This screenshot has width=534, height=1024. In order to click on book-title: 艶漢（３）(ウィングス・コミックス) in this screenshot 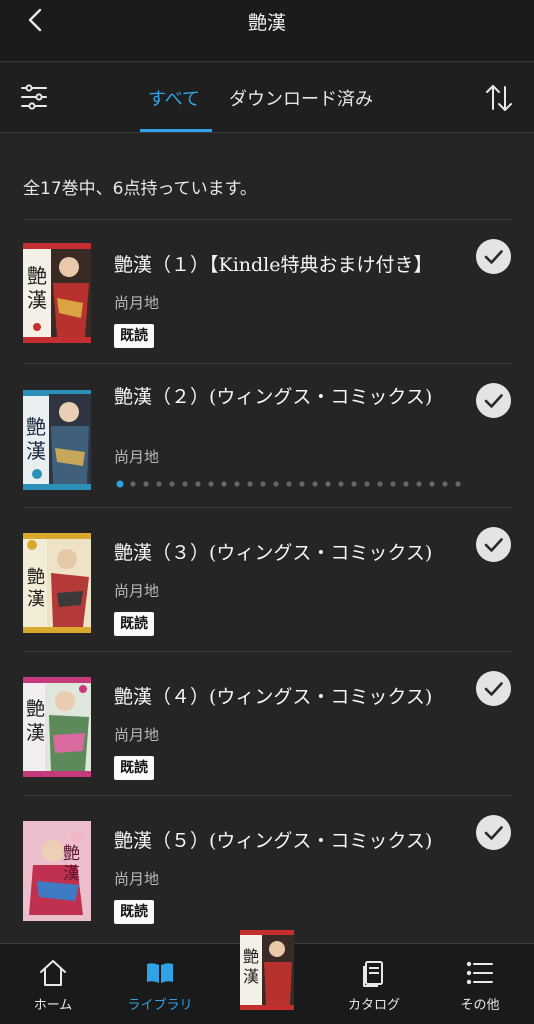, I will do `click(273, 553)`.